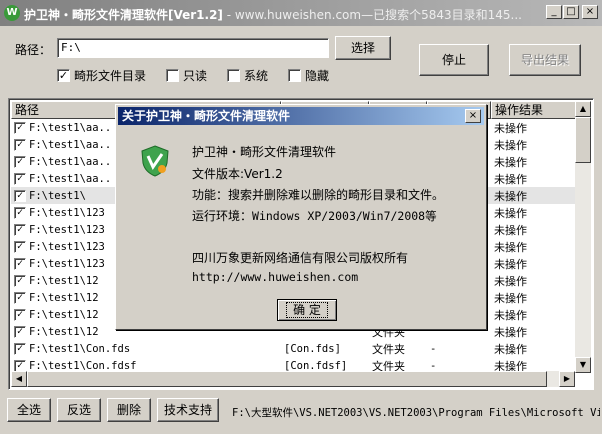 The image size is (602, 434). Describe the element at coordinates (590, 12) in the screenshot. I see `close-button: ×` at that location.